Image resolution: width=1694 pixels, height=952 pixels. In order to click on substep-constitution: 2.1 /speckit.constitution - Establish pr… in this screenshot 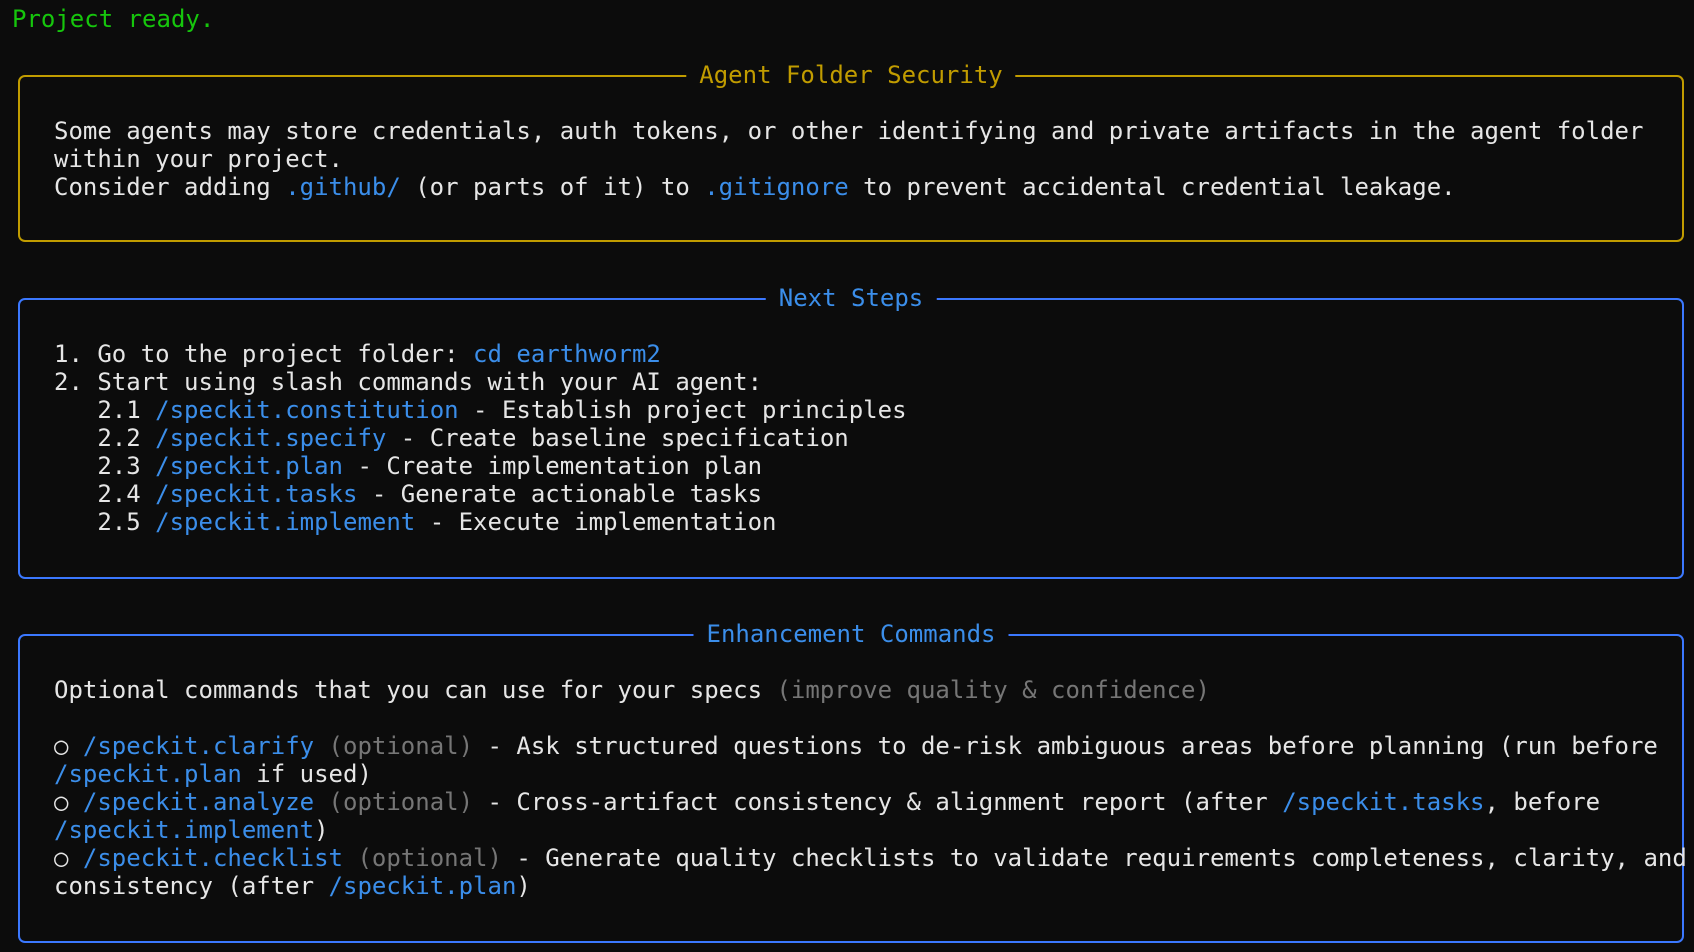, I will do `click(851, 410)`.